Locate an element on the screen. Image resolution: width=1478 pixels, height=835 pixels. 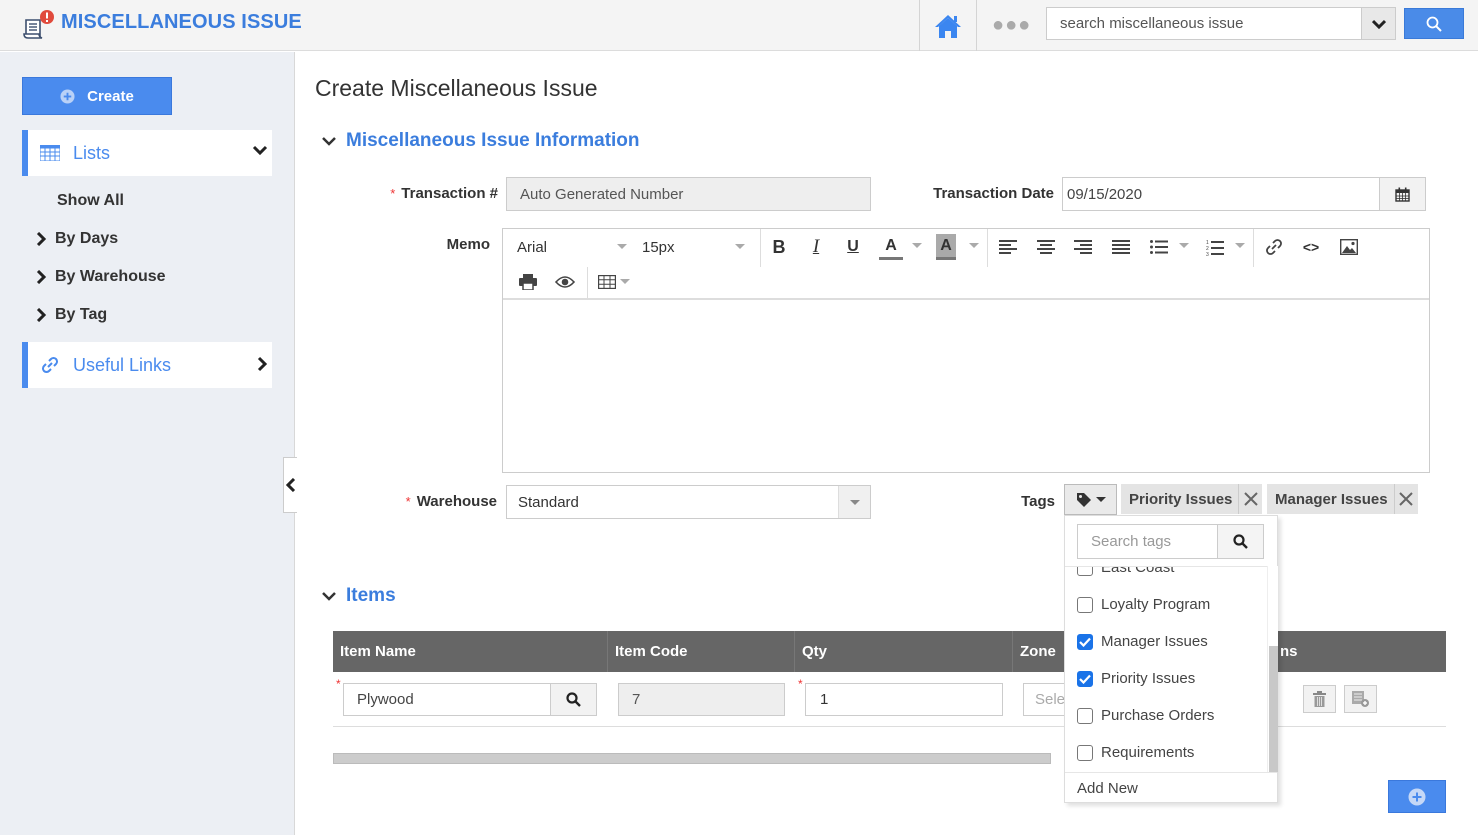
tag-list-scrollbar is located at coordinates (1272, 669).